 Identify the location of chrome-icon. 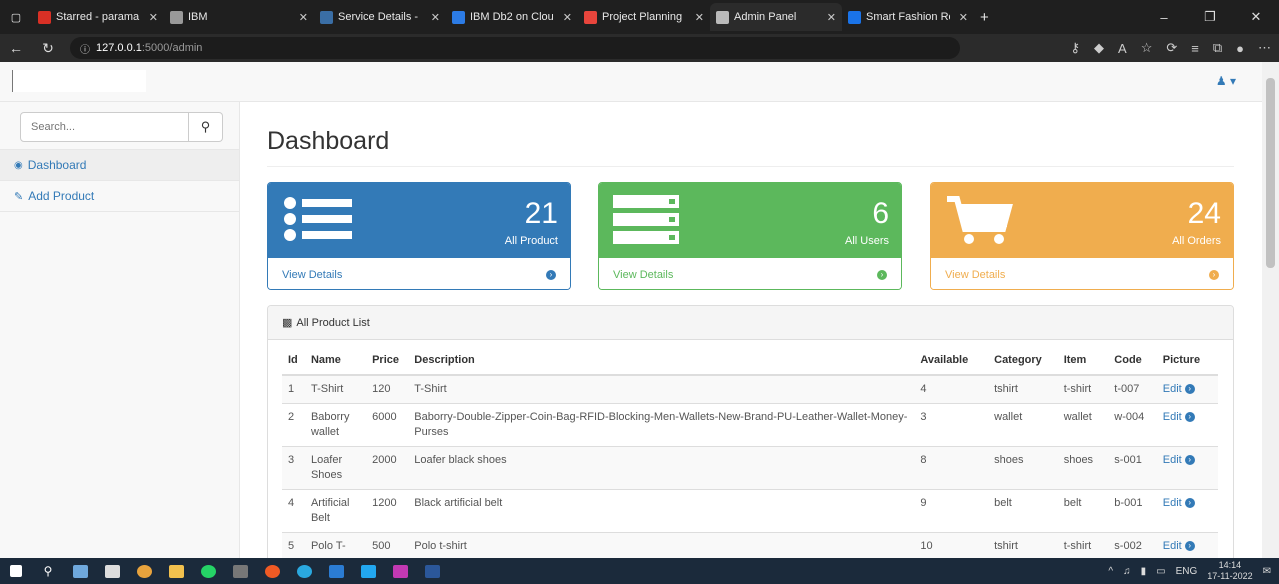
(144, 571).